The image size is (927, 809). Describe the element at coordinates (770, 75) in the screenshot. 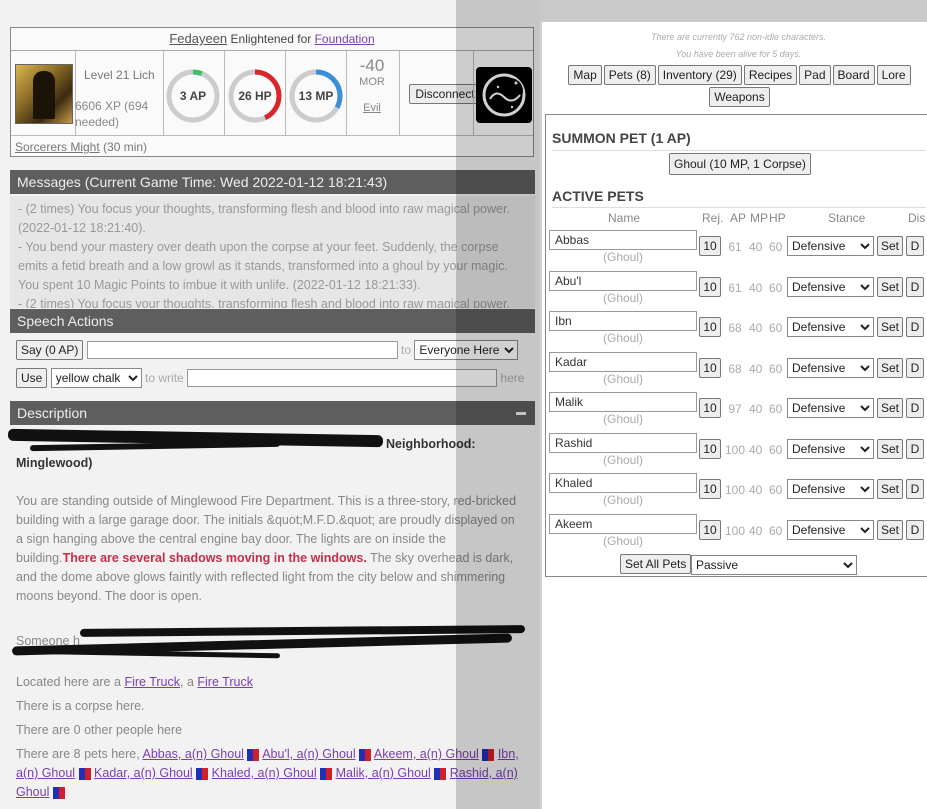

I see `nav-recipes-button: Recipes` at that location.